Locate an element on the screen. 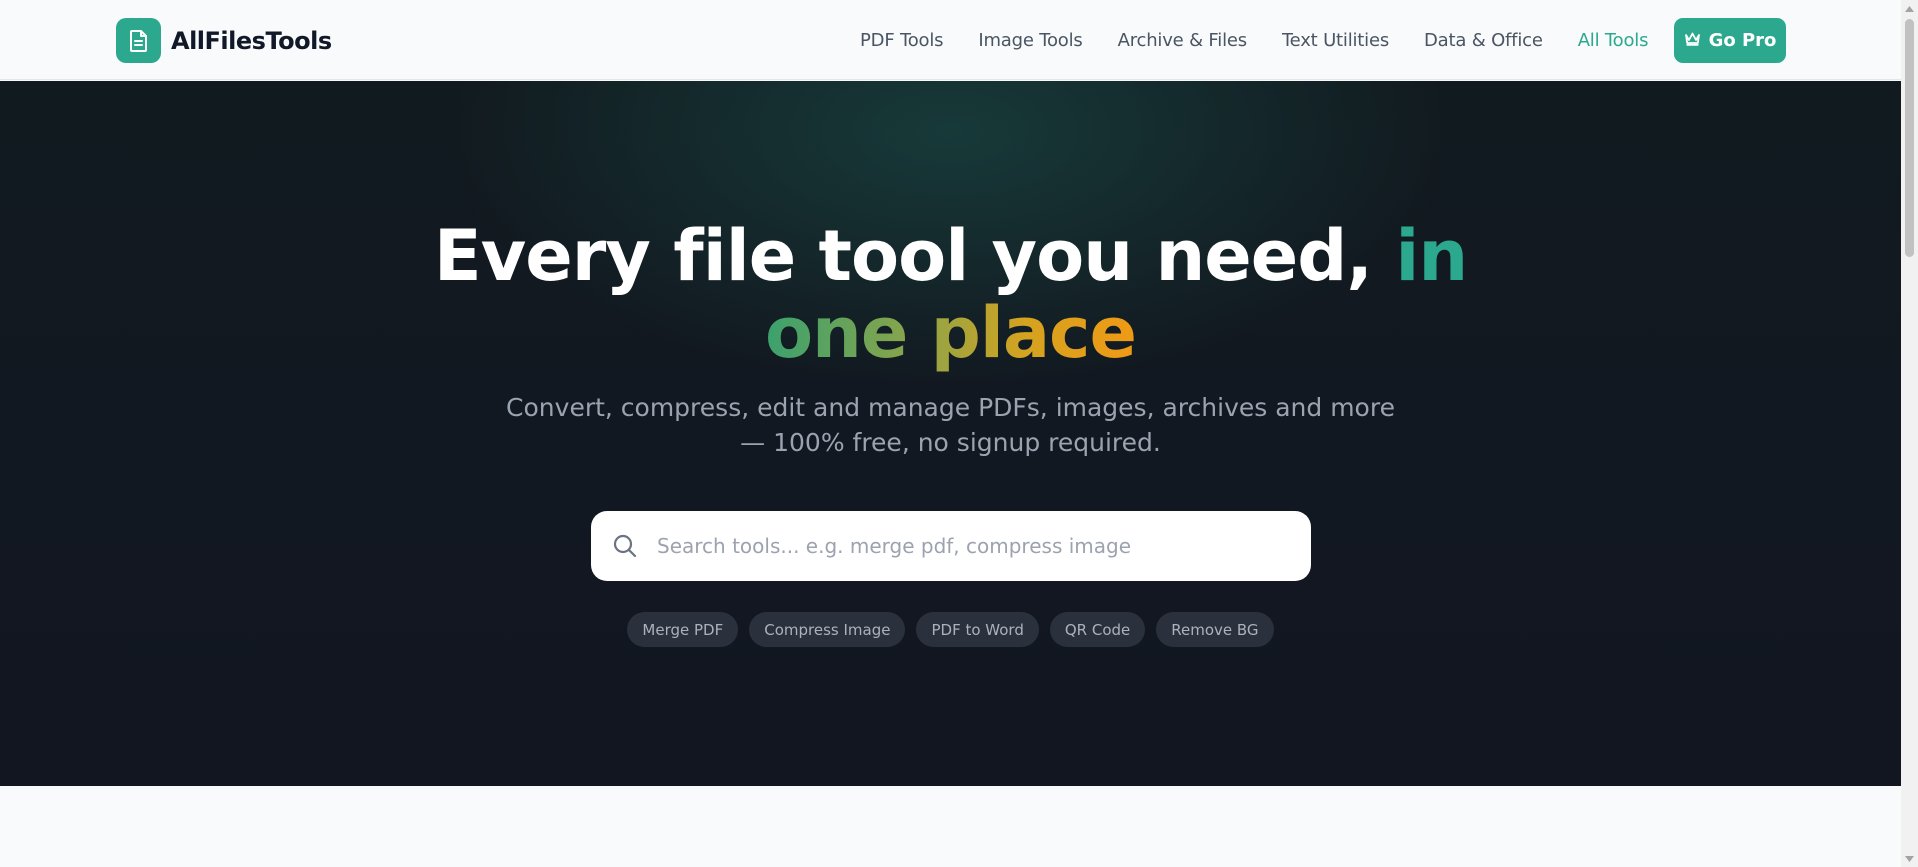 This screenshot has height=867, width=1918. crown-icon is located at coordinates (1692, 40).